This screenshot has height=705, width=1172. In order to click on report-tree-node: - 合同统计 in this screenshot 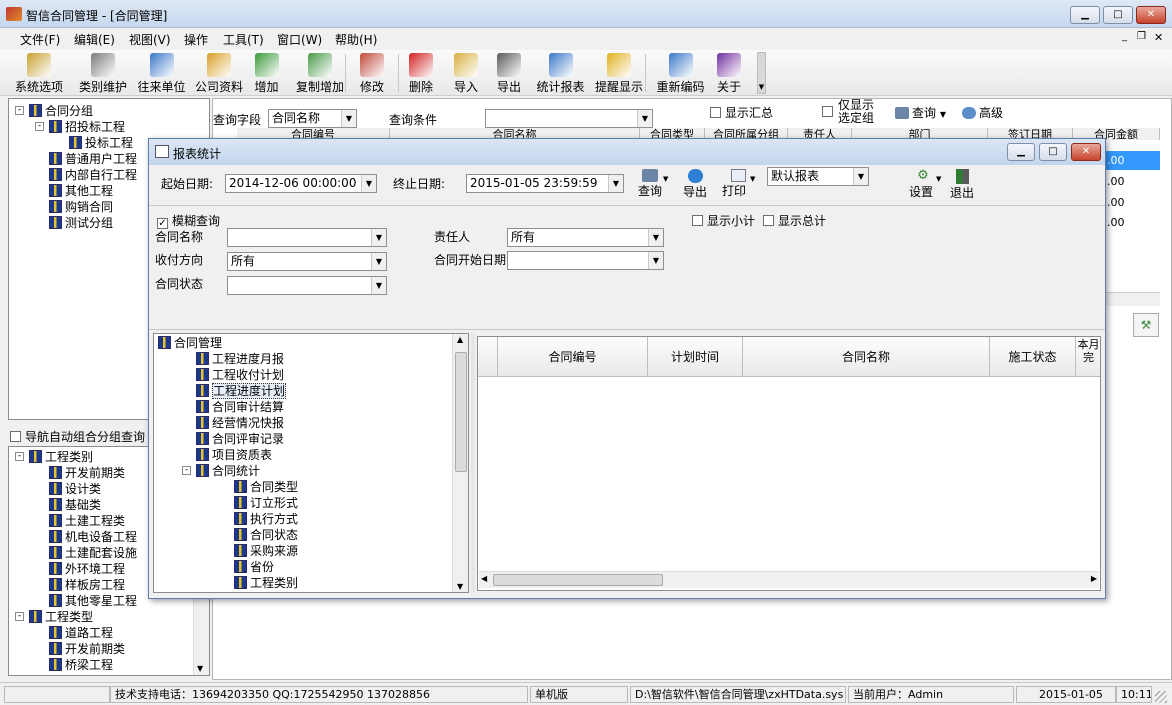, I will do `click(221, 471)`.